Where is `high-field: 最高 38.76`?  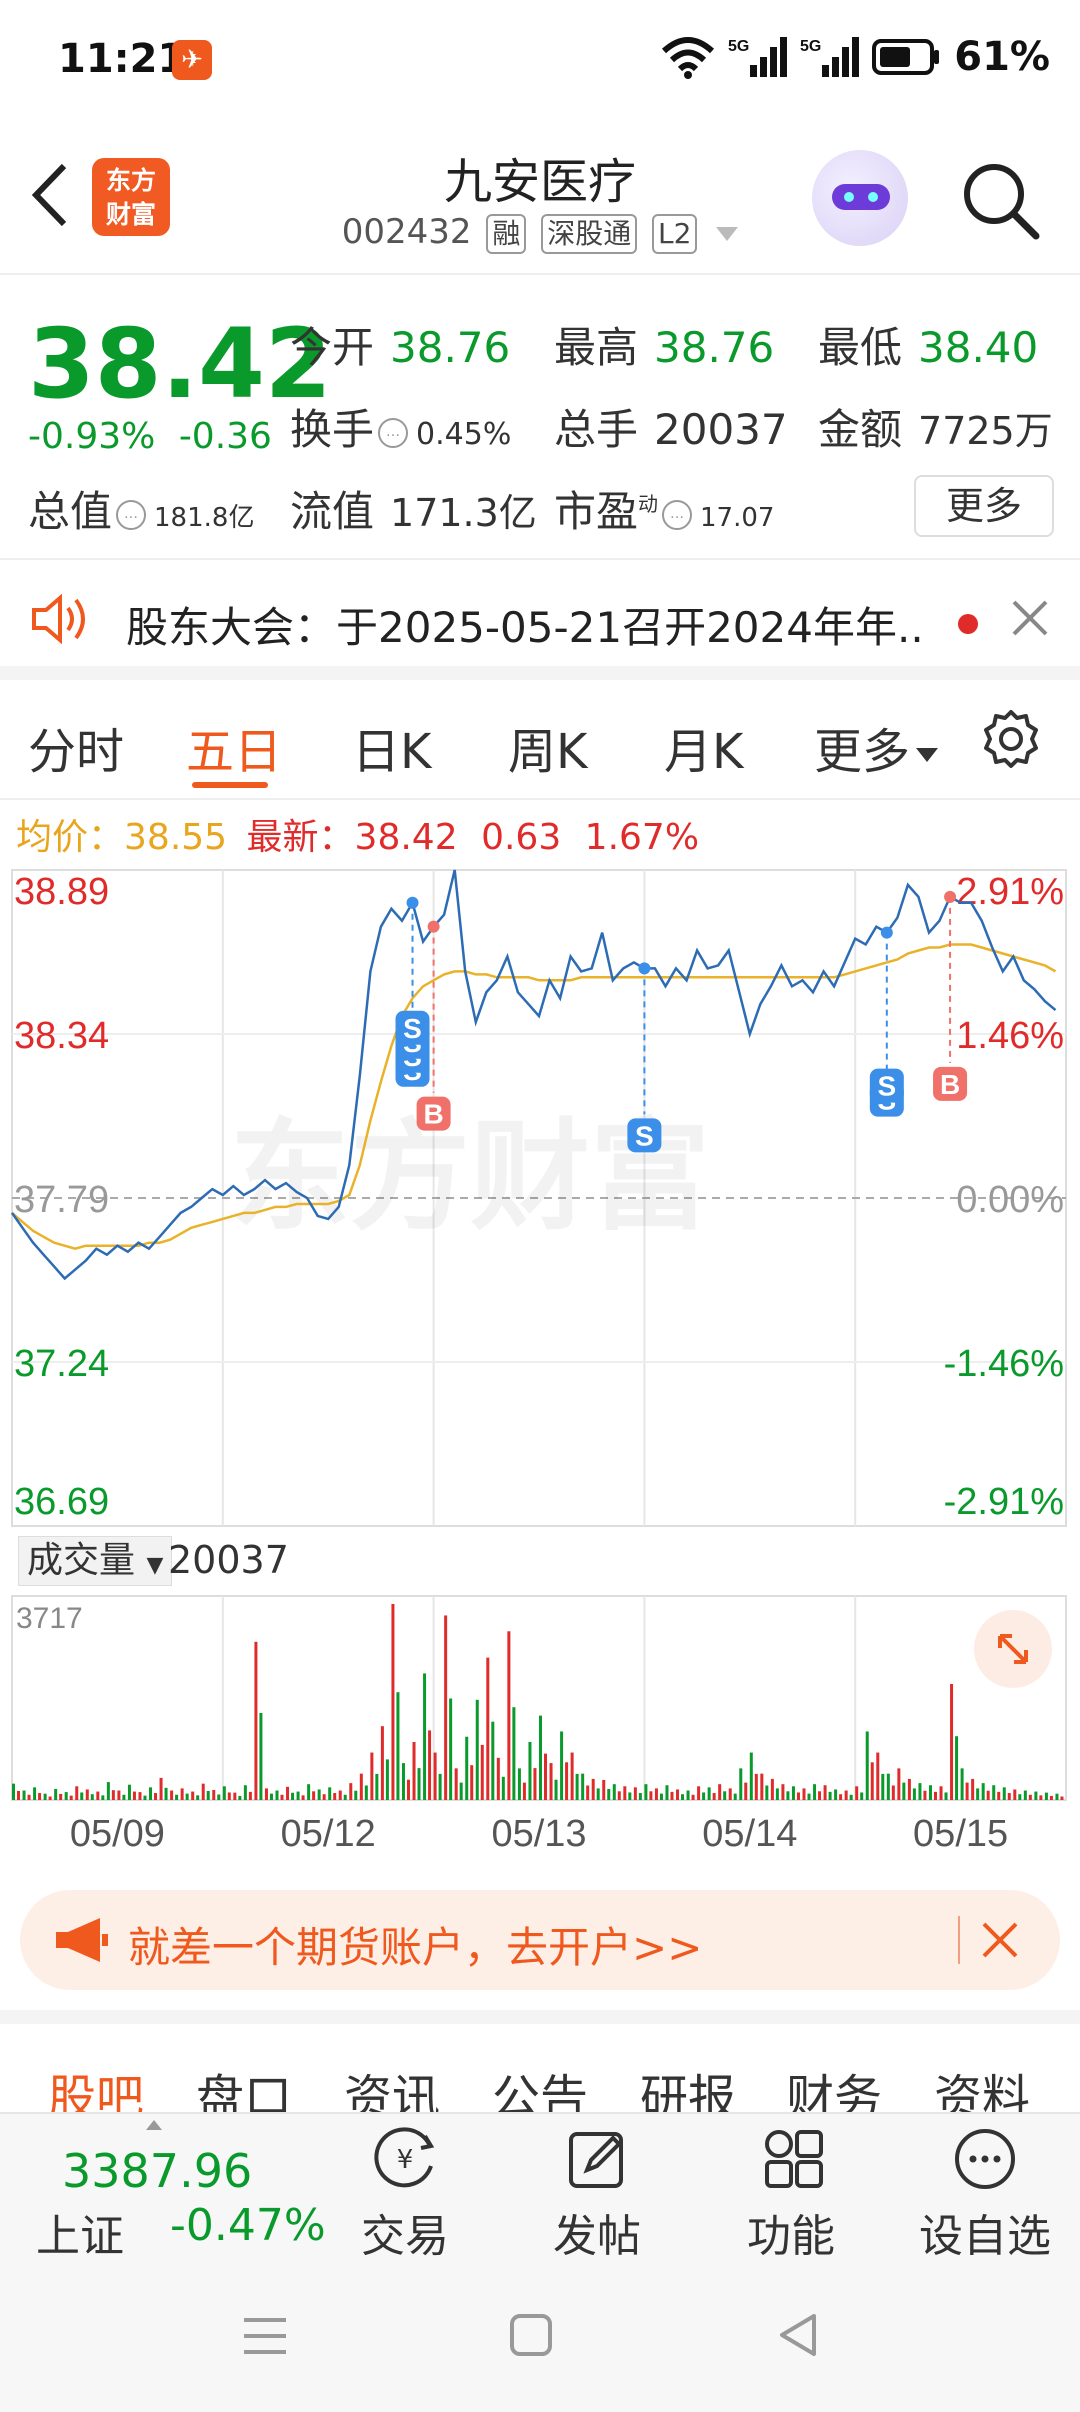
high-field: 最高 38.76 is located at coordinates (664, 347).